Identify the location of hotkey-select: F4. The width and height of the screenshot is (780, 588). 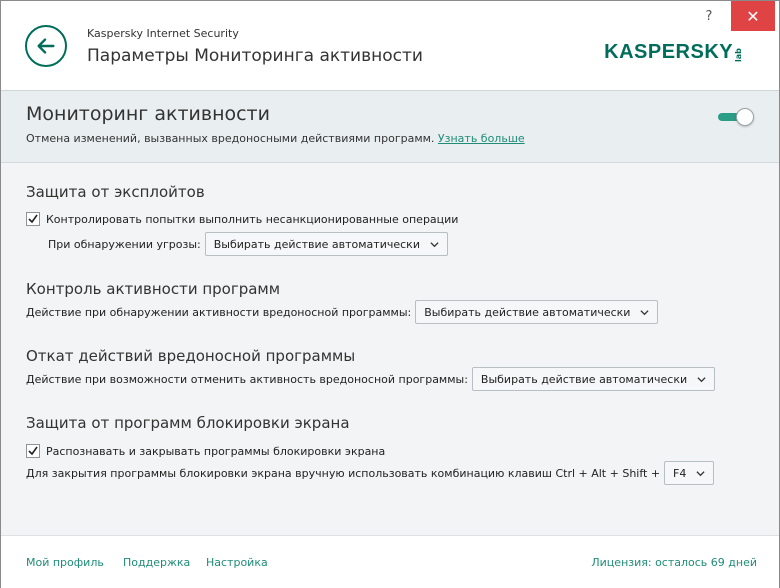
(689, 473).